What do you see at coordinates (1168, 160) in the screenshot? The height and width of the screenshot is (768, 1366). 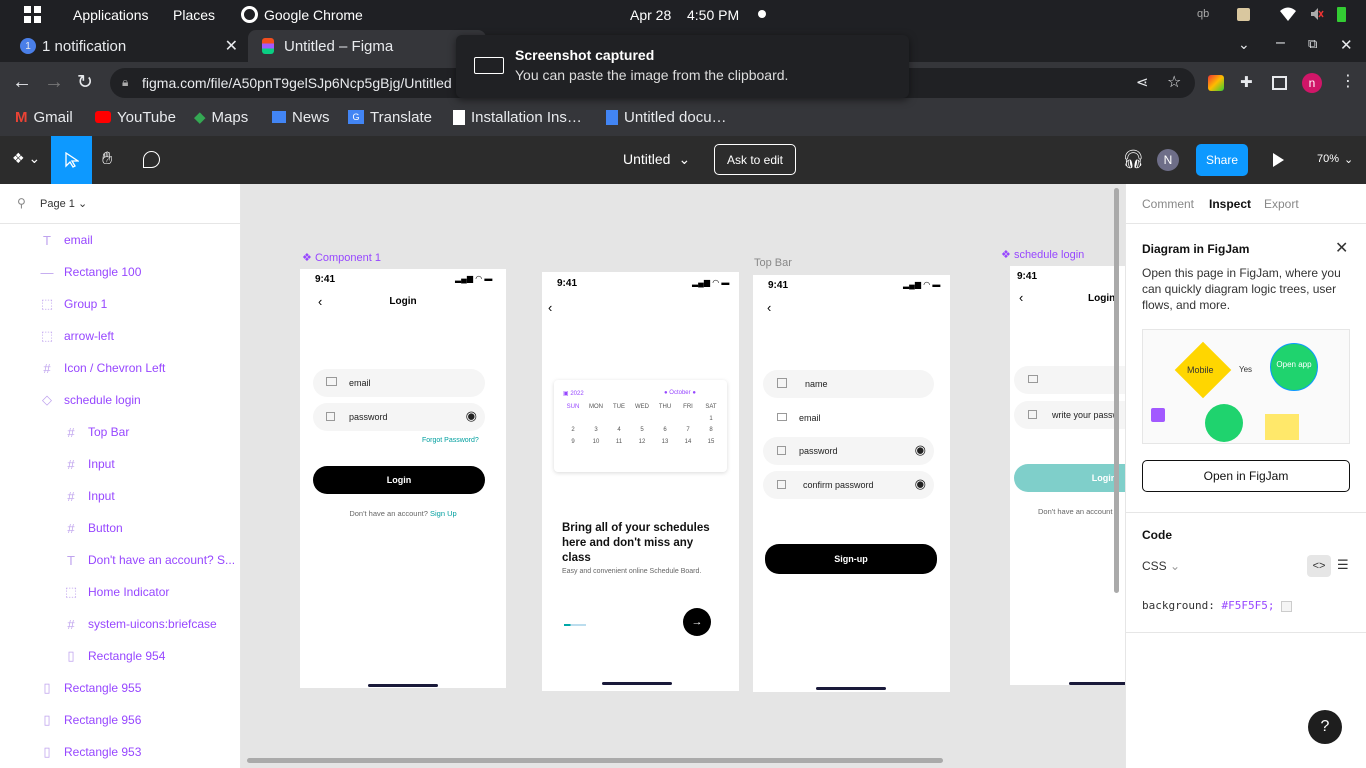 I see `user-avatar: N` at bounding box center [1168, 160].